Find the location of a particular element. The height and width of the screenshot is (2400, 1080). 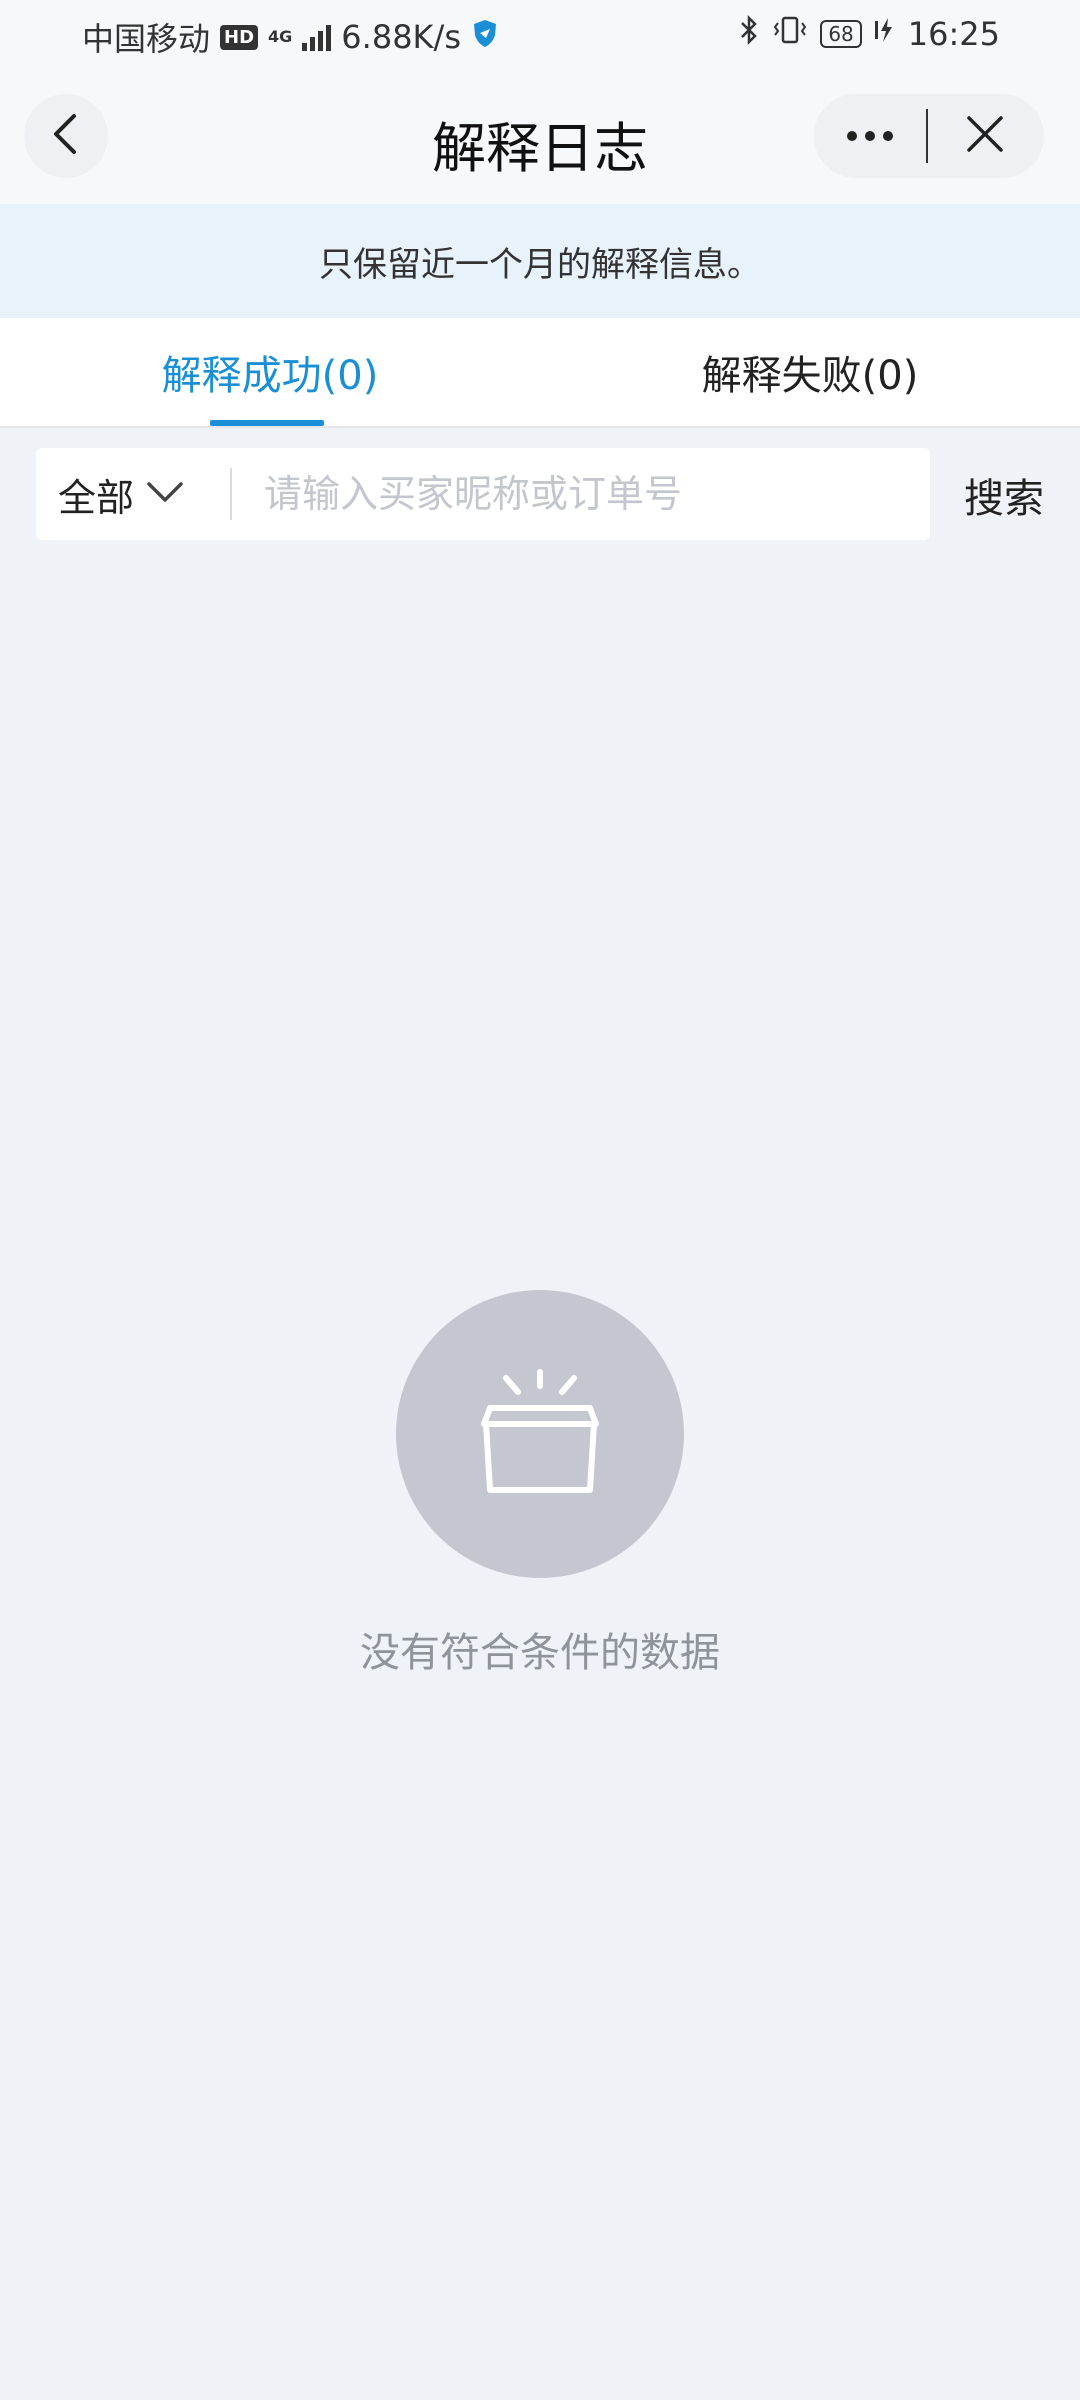

tab-failed: 解释失败(0) is located at coordinates (810, 372).